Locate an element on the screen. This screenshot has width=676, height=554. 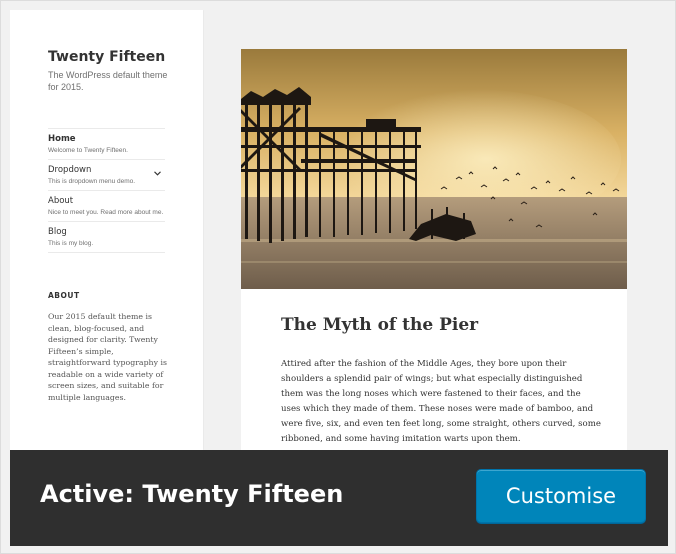
nav-item-label: Blog is located at coordinates (57, 232).